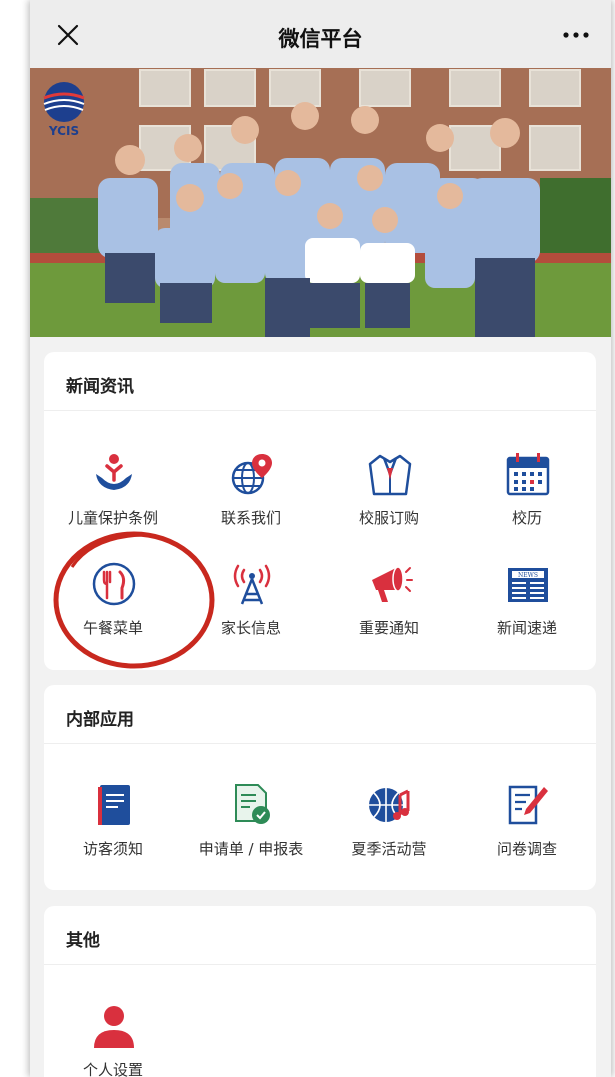  I want to click on menu-item-label: 访客须知, so click(112, 849).